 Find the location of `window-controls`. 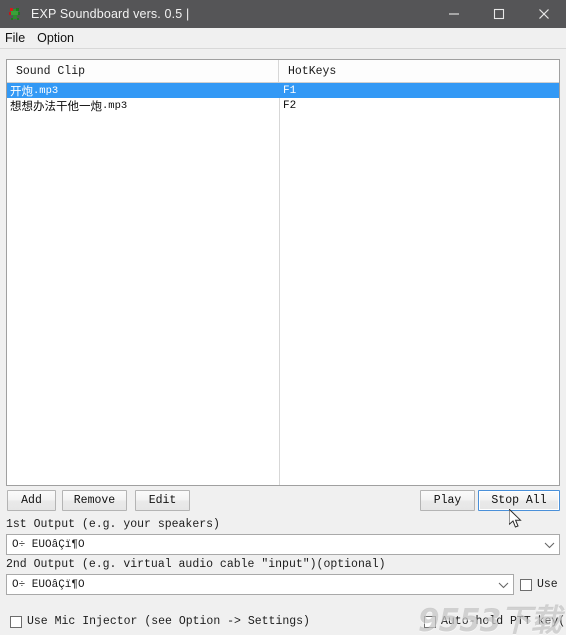

window-controls is located at coordinates (498, 14).